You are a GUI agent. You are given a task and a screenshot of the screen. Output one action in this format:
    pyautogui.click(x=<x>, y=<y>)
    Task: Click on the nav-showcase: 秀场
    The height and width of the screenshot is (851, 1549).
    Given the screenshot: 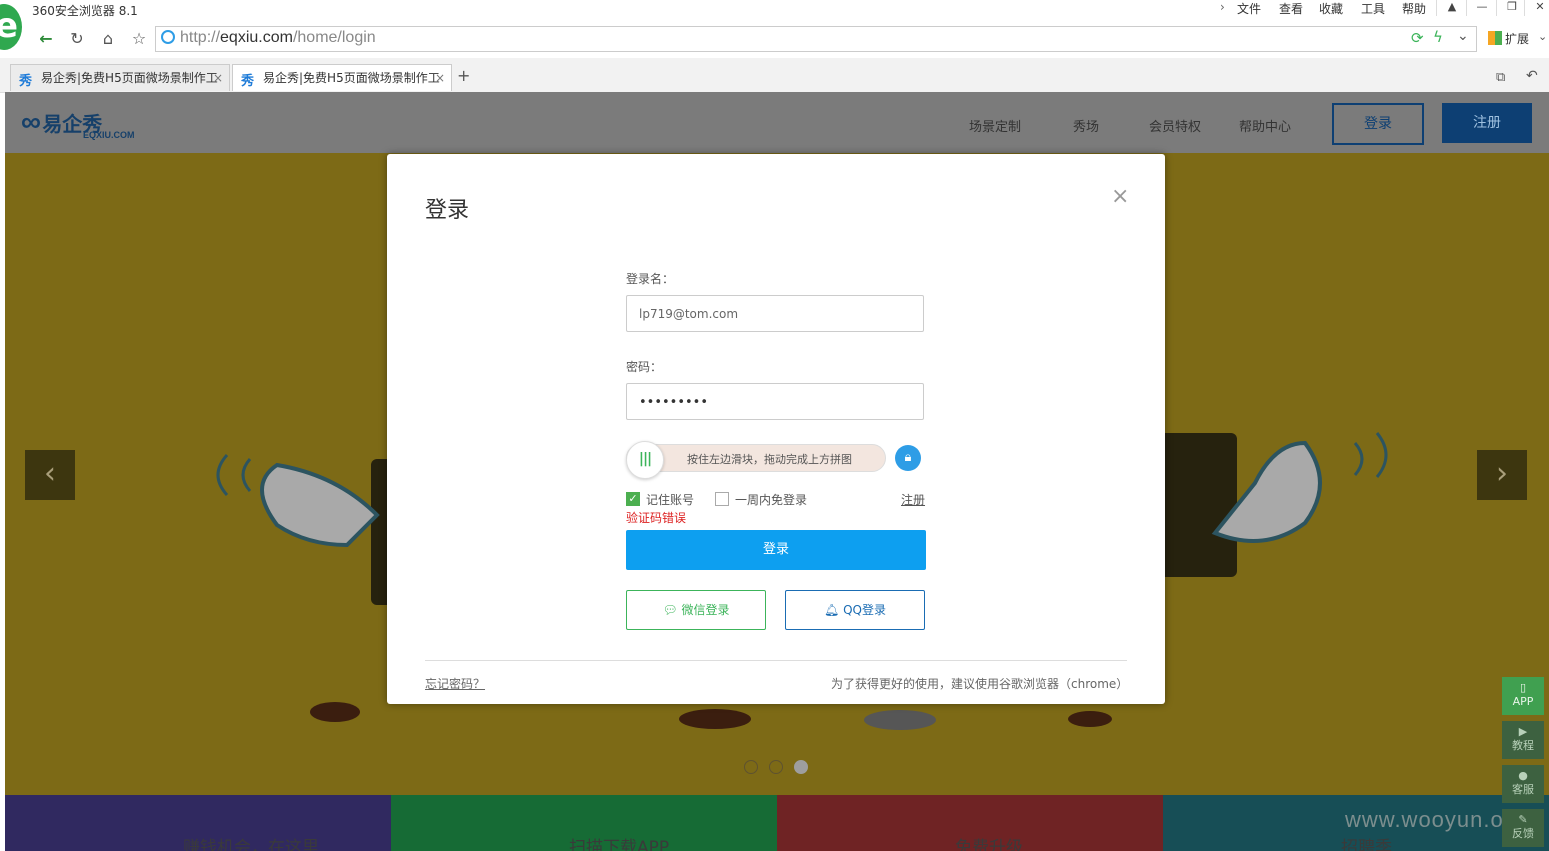 What is the action you would take?
    pyautogui.click(x=1086, y=125)
    